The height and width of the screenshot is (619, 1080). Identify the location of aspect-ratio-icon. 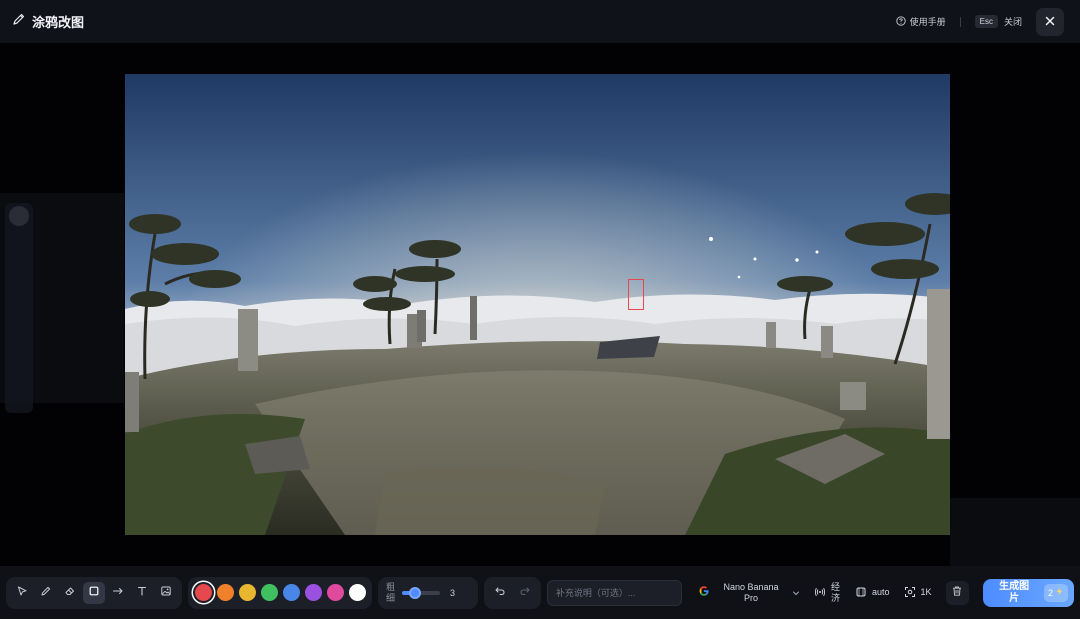
(861, 593).